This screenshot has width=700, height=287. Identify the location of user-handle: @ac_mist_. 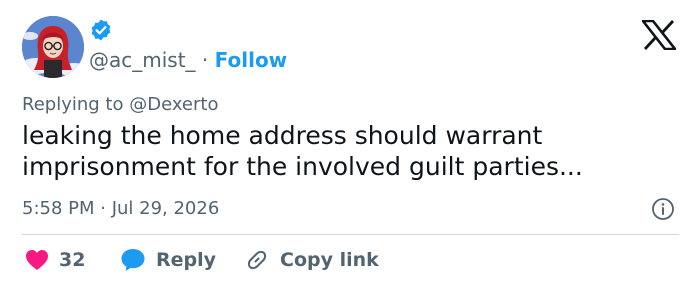
(142, 60).